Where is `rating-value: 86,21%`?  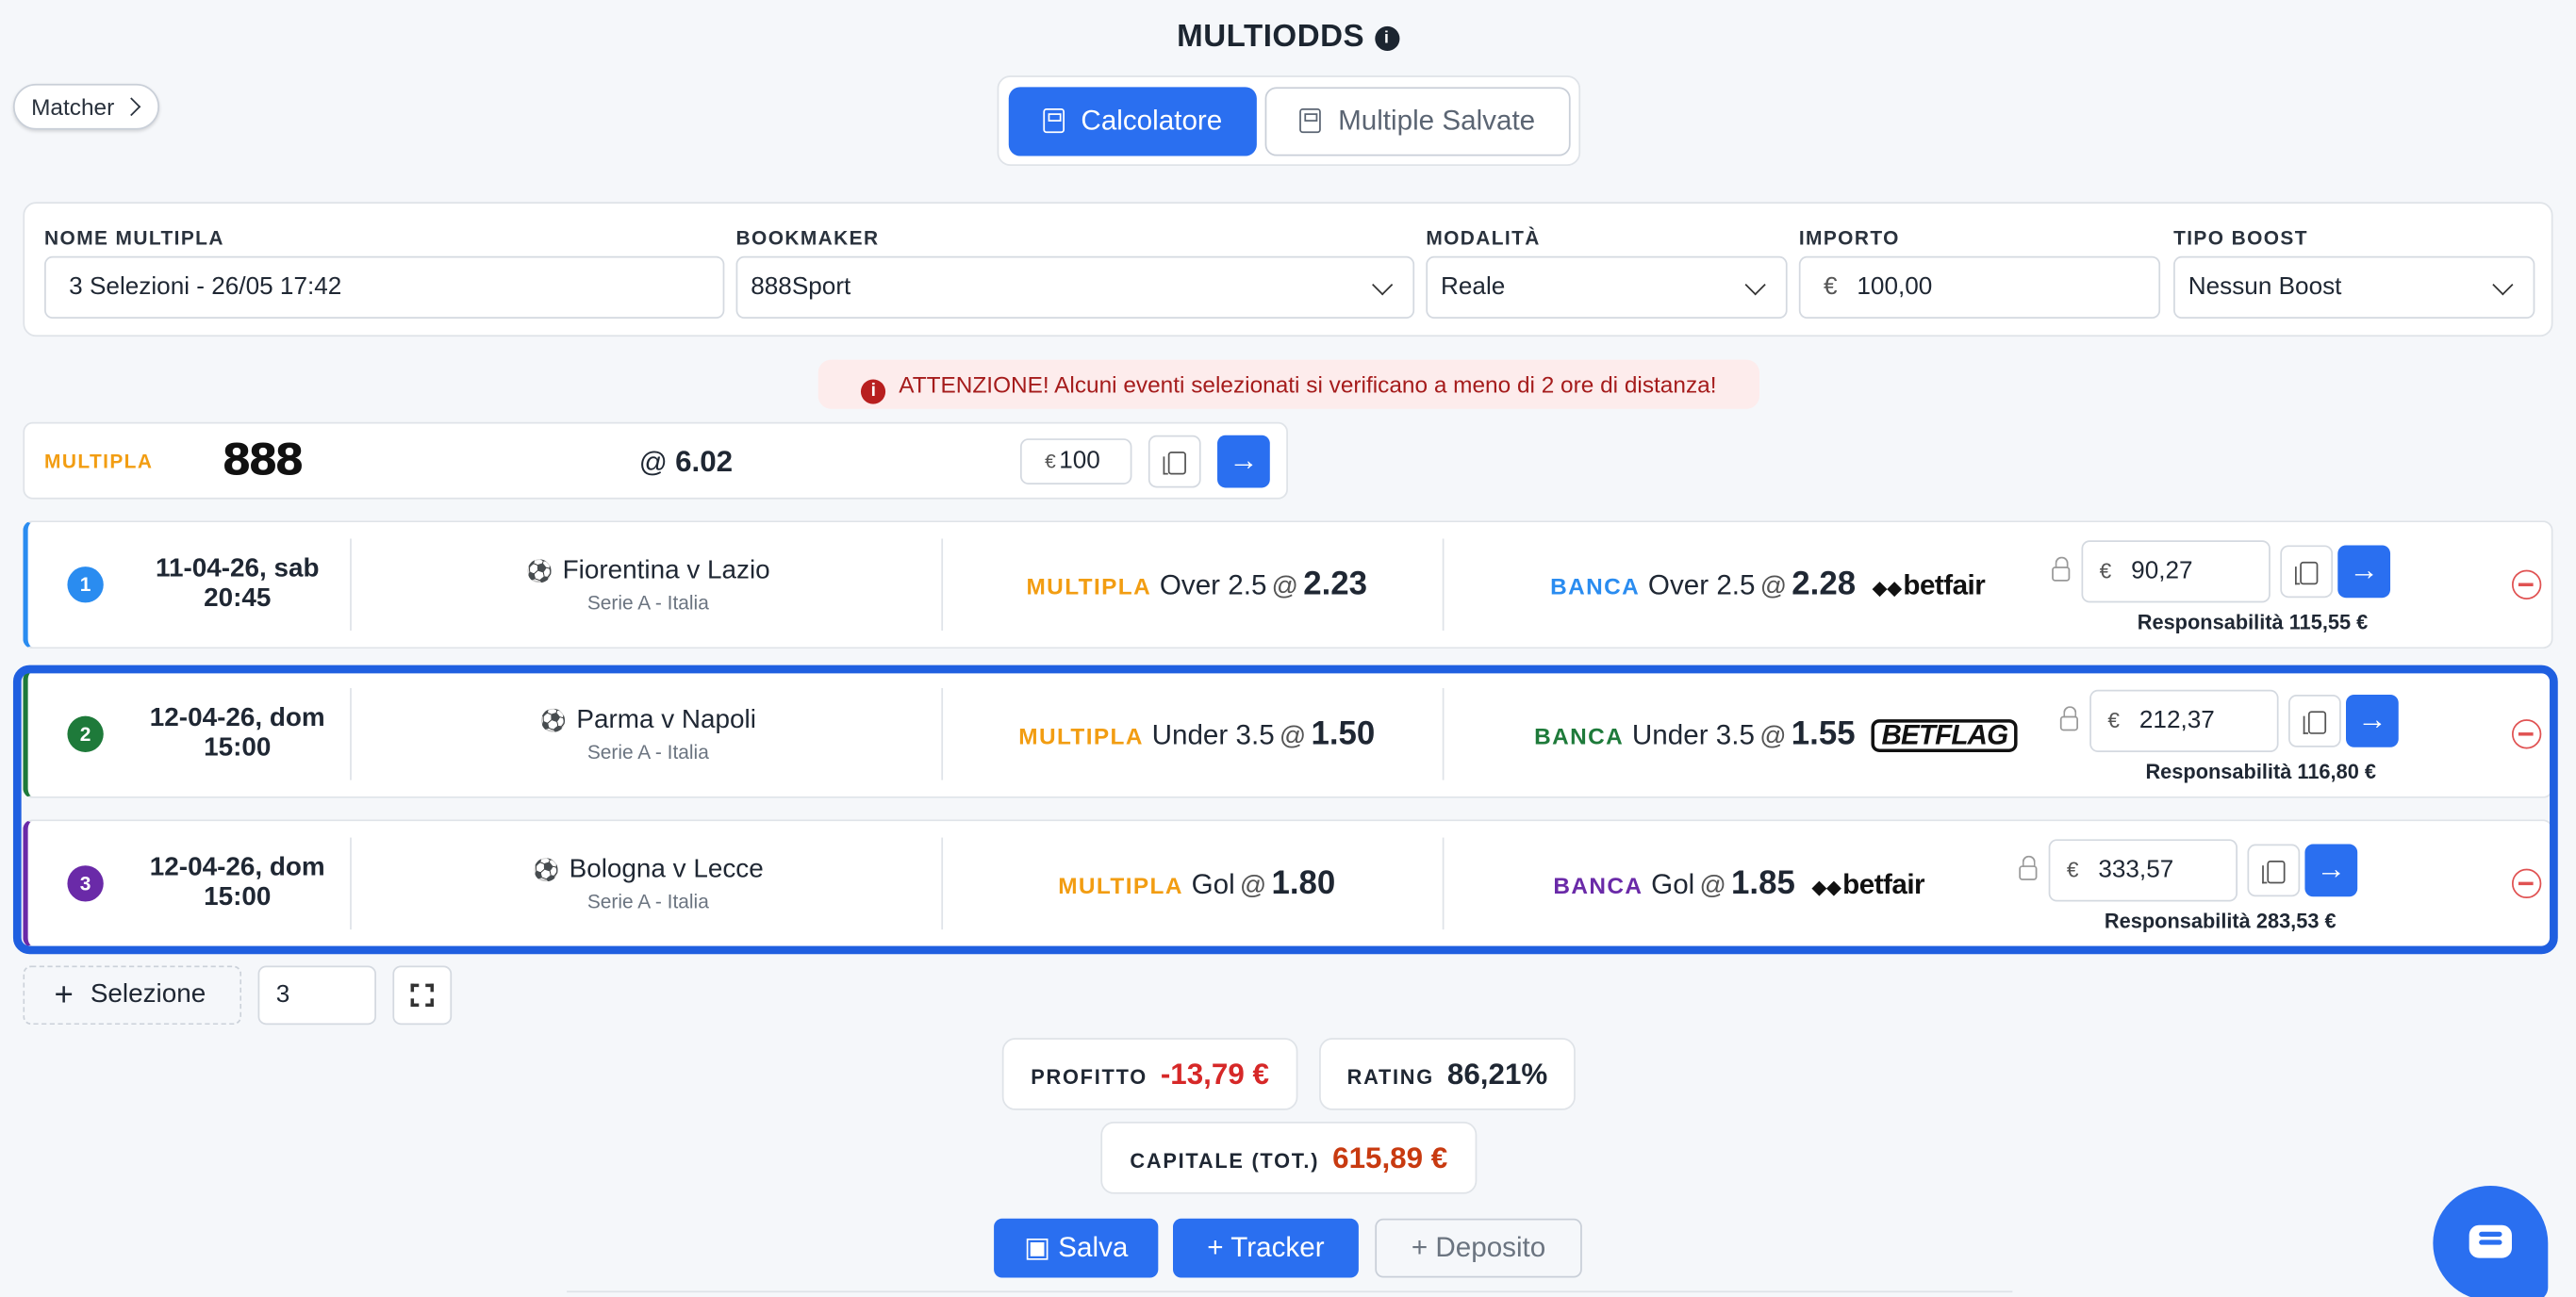
rating-value: 86,21% is located at coordinates (1497, 1074).